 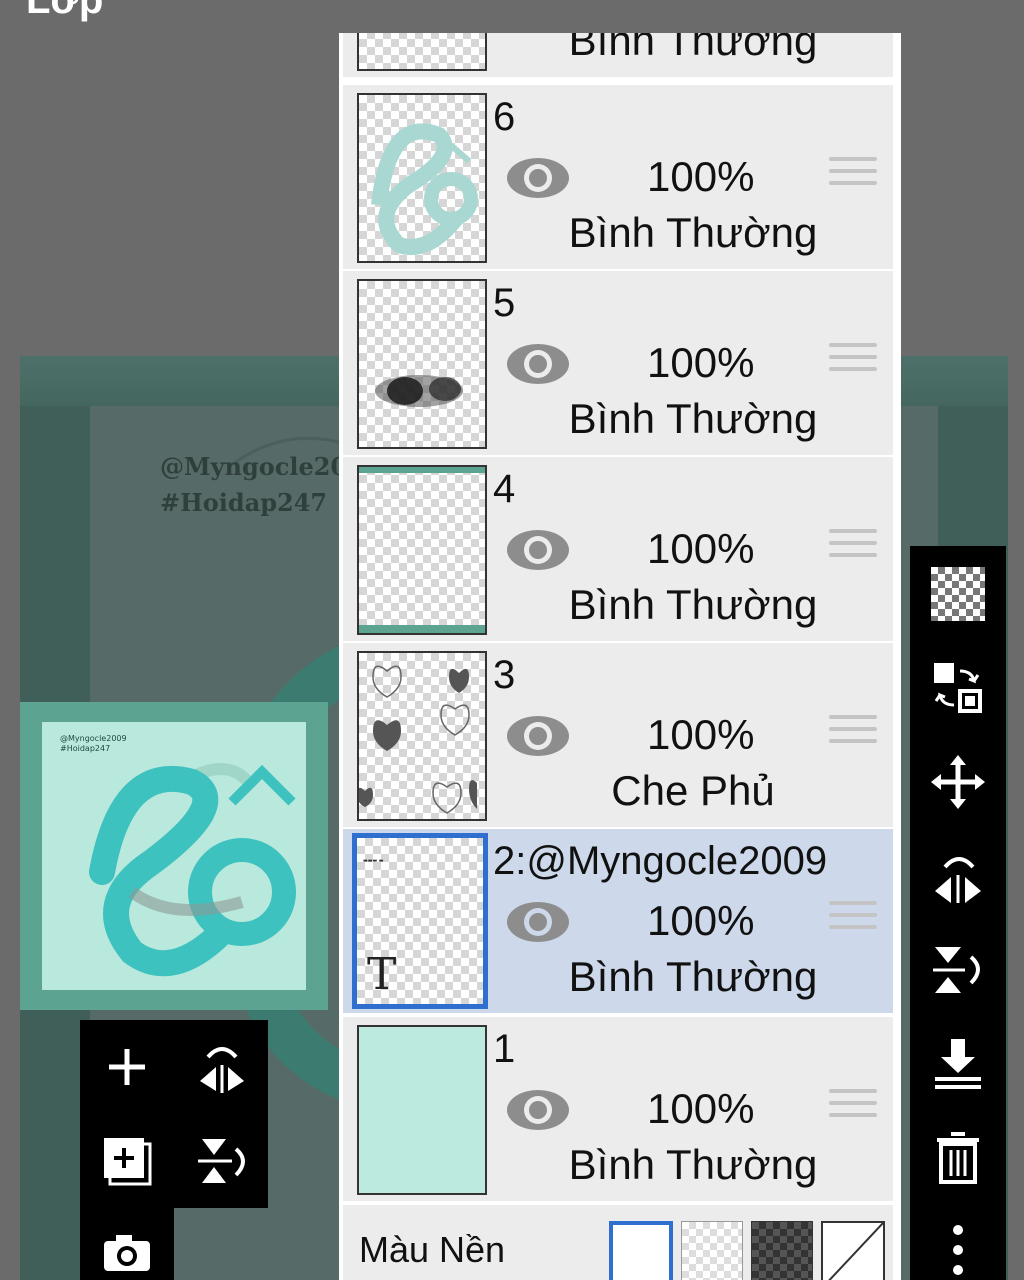 I want to click on add-folder-icon, so click(x=127, y=1161).